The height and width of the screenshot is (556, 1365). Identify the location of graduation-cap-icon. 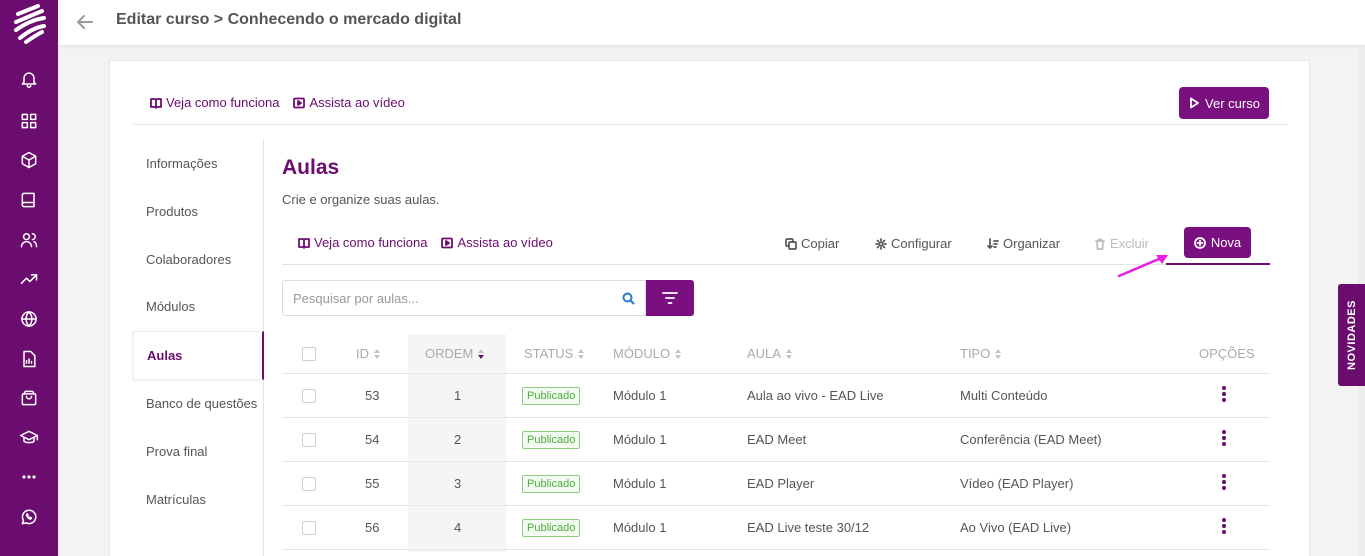
(29, 438).